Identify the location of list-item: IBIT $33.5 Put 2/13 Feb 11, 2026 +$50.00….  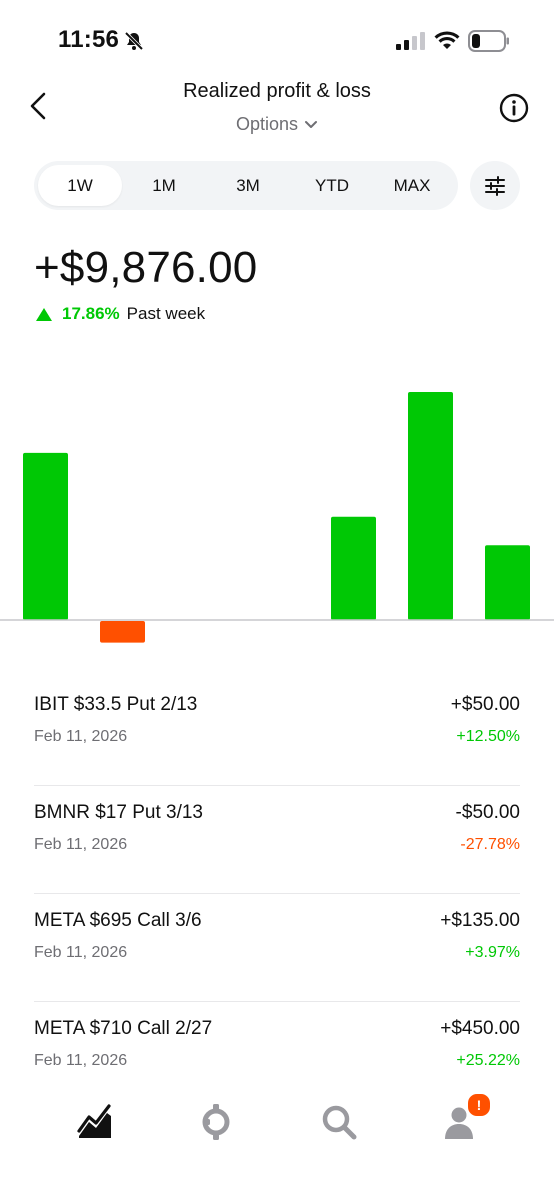
(277, 732).